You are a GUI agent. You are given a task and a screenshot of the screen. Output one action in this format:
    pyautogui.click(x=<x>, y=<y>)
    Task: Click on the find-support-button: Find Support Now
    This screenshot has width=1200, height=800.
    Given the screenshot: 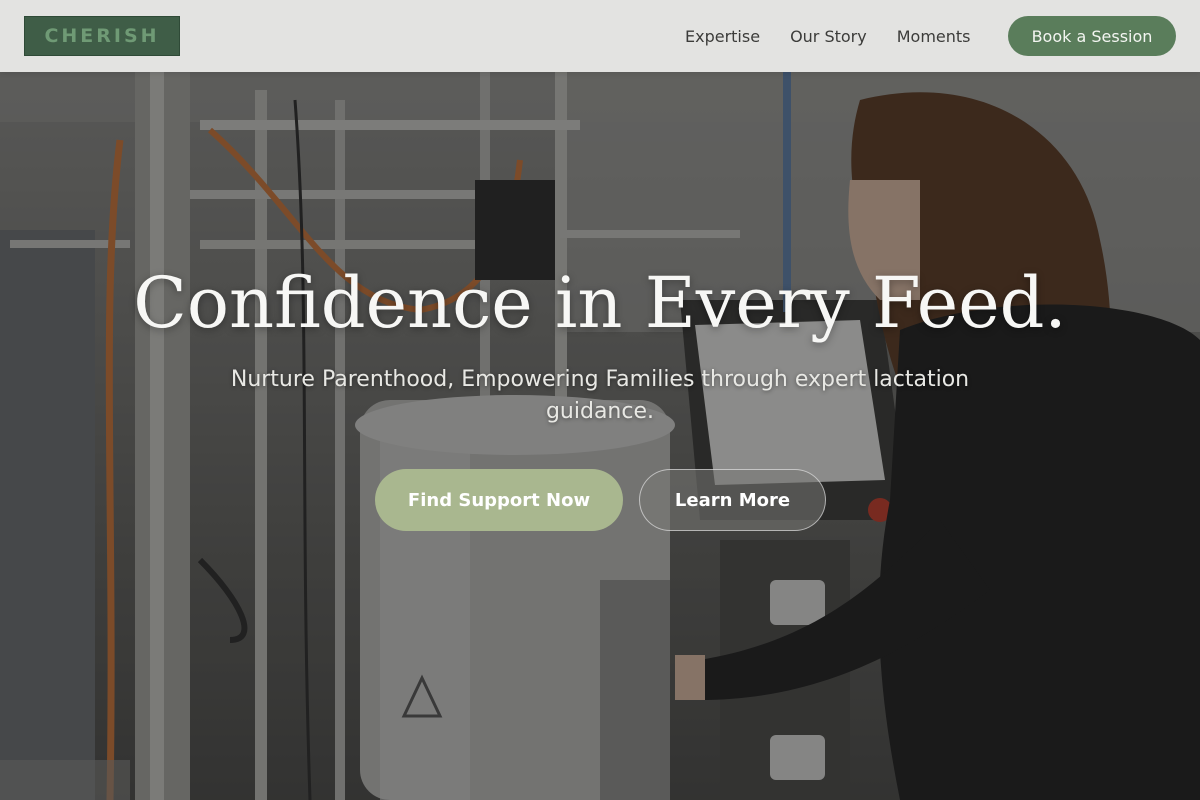 What is the action you would take?
    pyautogui.click(x=499, y=500)
    